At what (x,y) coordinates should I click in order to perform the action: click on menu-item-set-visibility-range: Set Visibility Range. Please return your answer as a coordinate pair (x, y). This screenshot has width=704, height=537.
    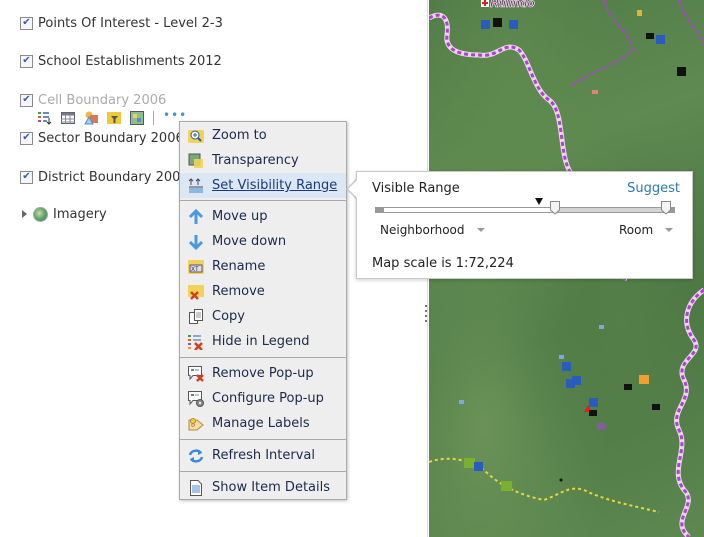
    Looking at the image, I should click on (263, 185).